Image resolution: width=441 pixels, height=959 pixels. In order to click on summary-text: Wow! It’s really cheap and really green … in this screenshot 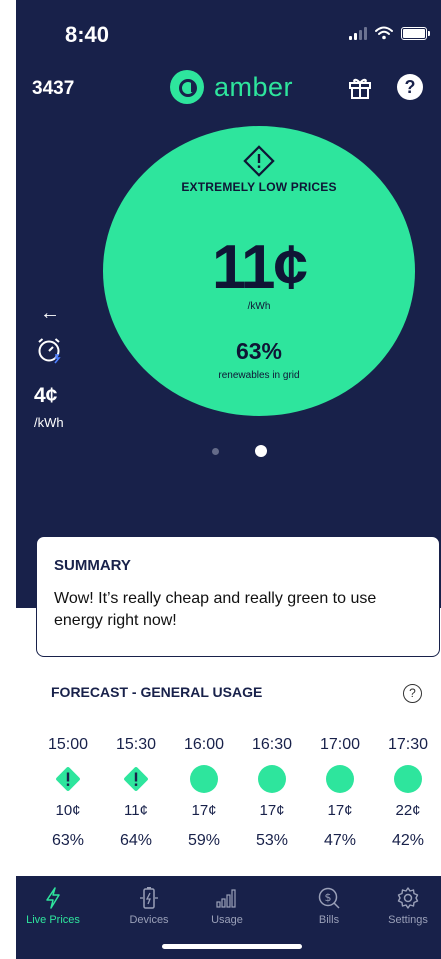, I will do `click(215, 609)`.